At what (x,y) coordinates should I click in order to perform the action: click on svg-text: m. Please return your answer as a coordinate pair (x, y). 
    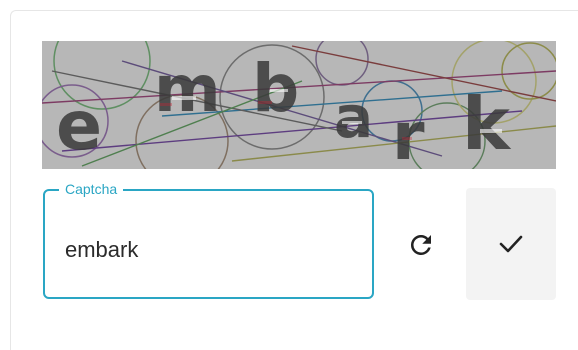
    Looking at the image, I should click on (187, 90).